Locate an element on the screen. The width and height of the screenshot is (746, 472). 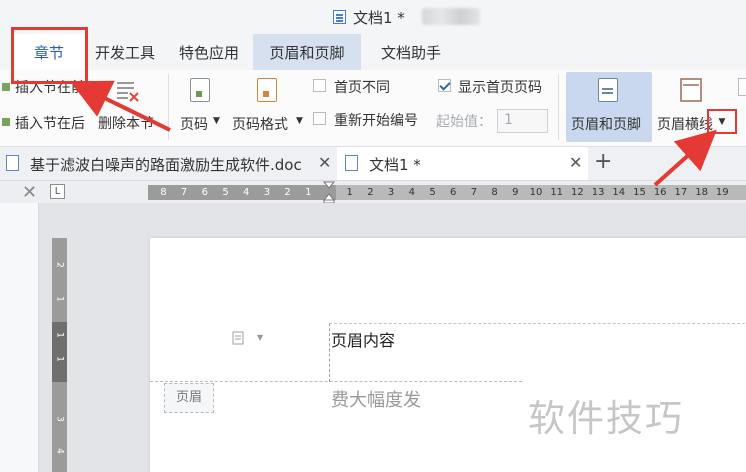
header-content-text: 页眉内容 is located at coordinates (363, 339).